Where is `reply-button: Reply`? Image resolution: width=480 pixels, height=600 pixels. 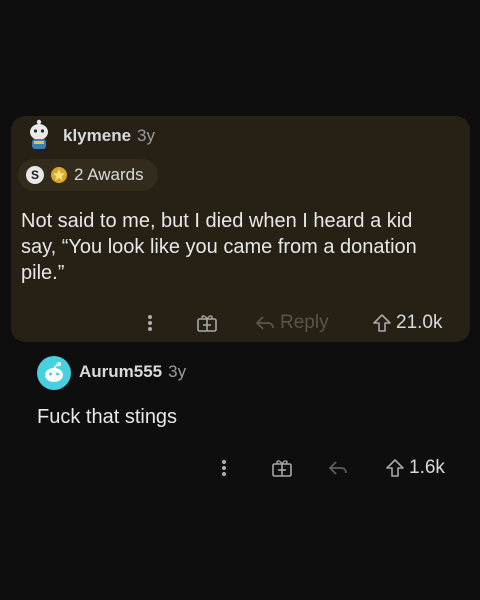 reply-button: Reply is located at coordinates (291, 323).